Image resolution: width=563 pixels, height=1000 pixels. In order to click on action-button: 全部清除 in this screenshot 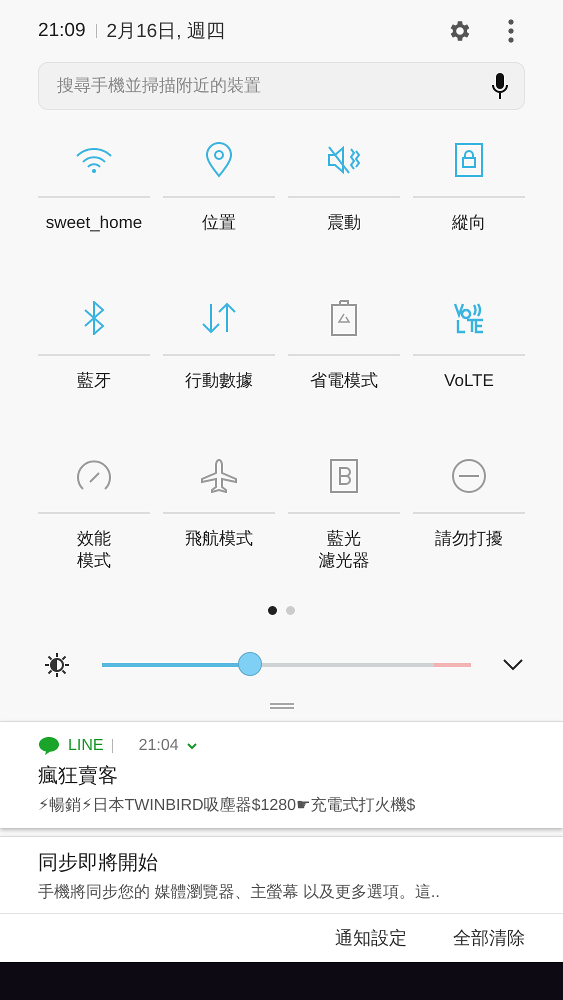, I will do `click(489, 938)`.